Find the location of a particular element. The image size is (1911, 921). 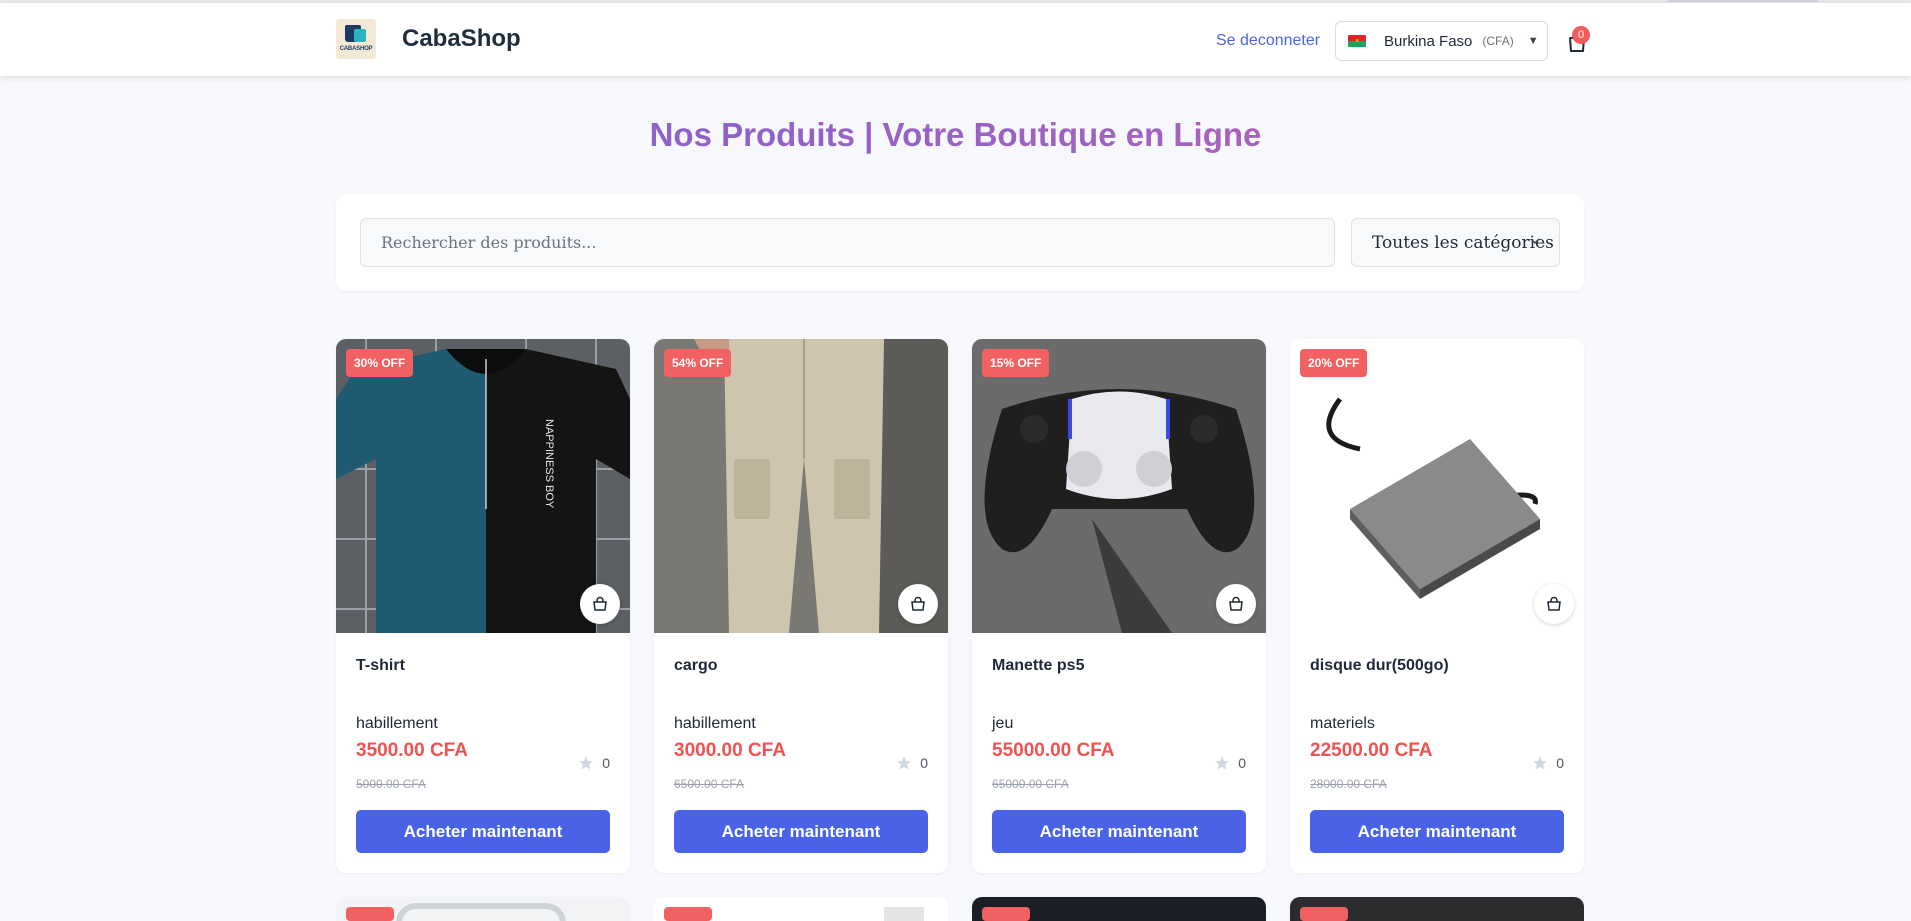

product-name: disque dur(500go) is located at coordinates (1379, 666).